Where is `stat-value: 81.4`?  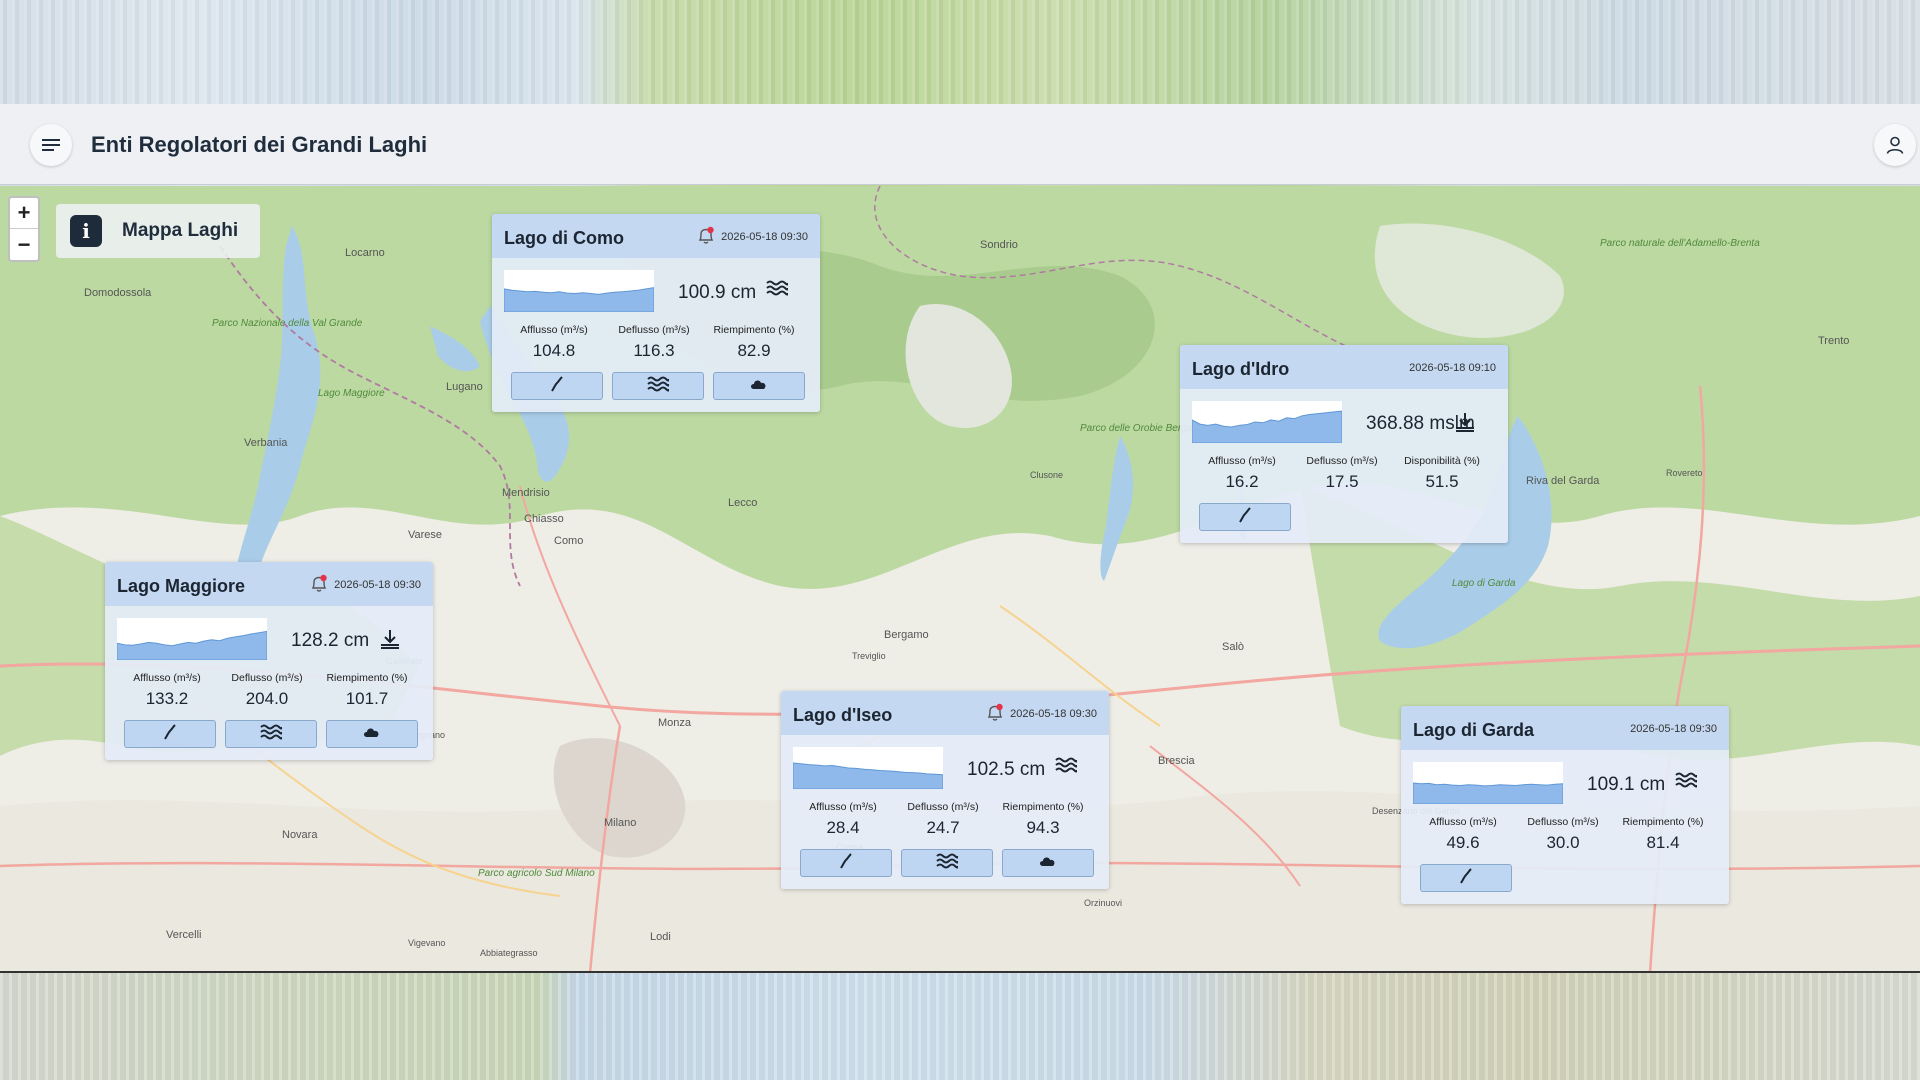 stat-value: 81.4 is located at coordinates (1663, 842).